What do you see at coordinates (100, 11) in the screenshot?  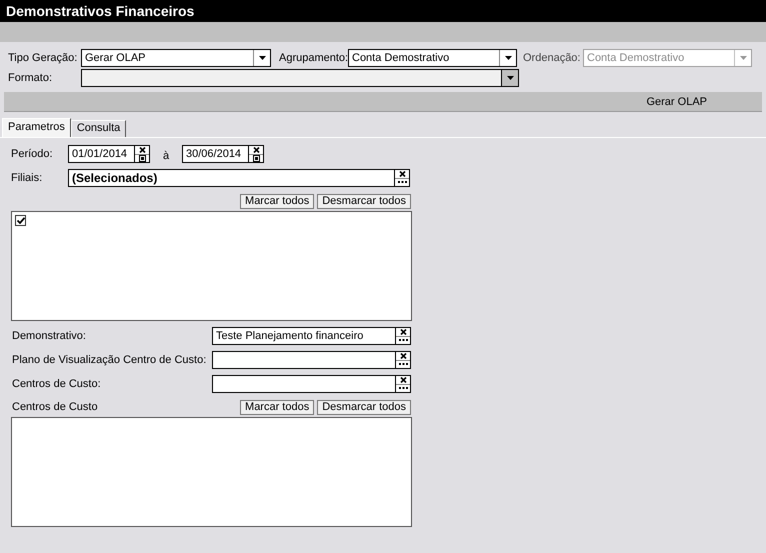 I see `window-title: Demonstrativos Financeiros` at bounding box center [100, 11].